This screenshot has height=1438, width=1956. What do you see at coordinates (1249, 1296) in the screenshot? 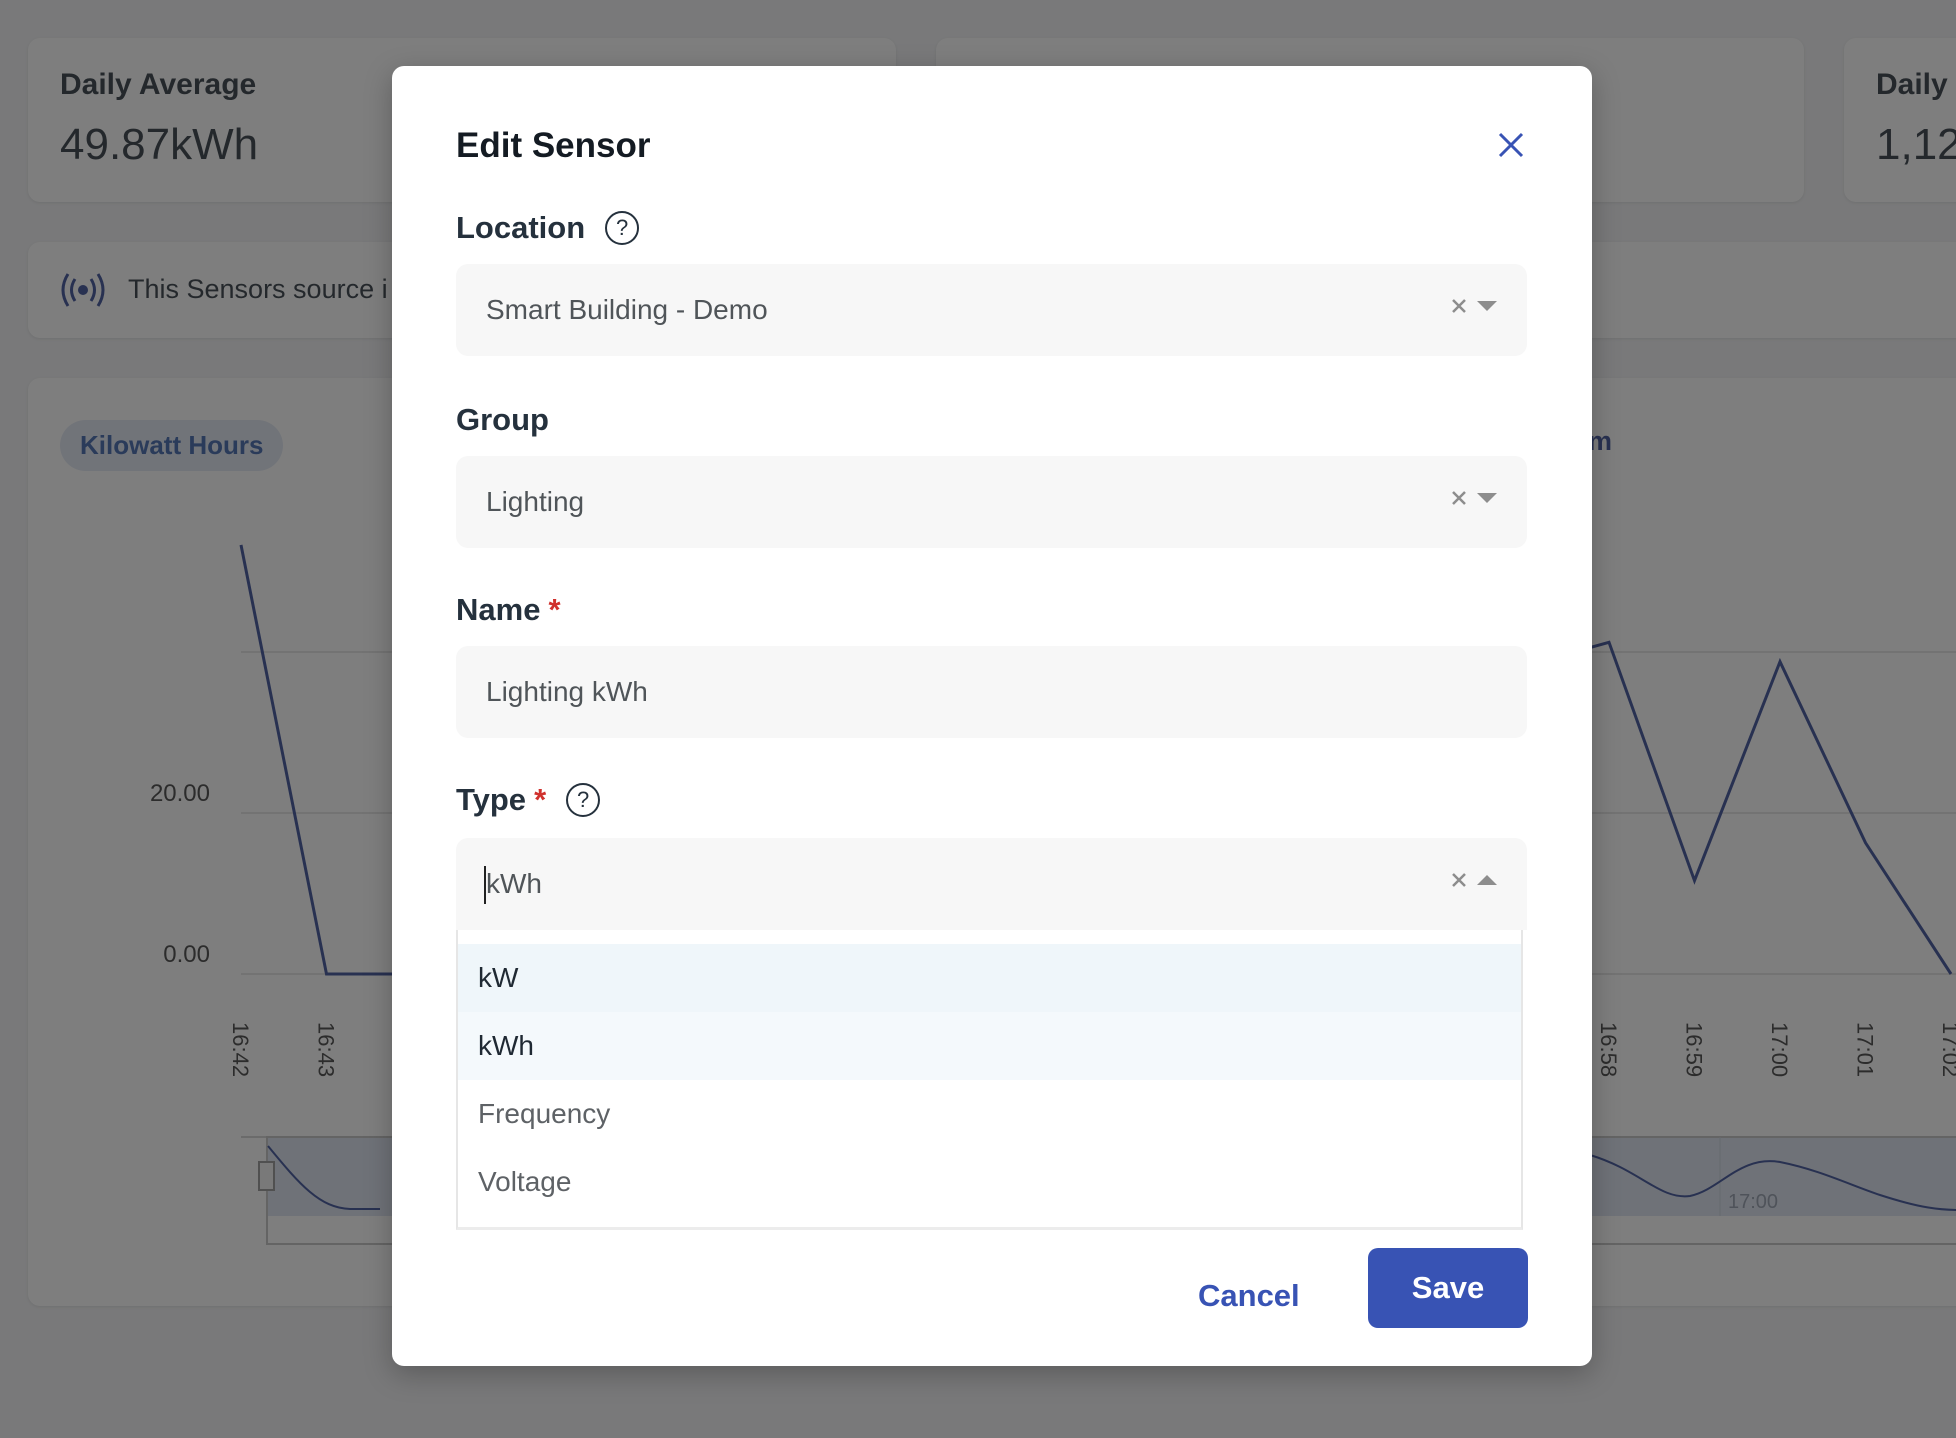
I see `cancel-button: Cancel` at bounding box center [1249, 1296].